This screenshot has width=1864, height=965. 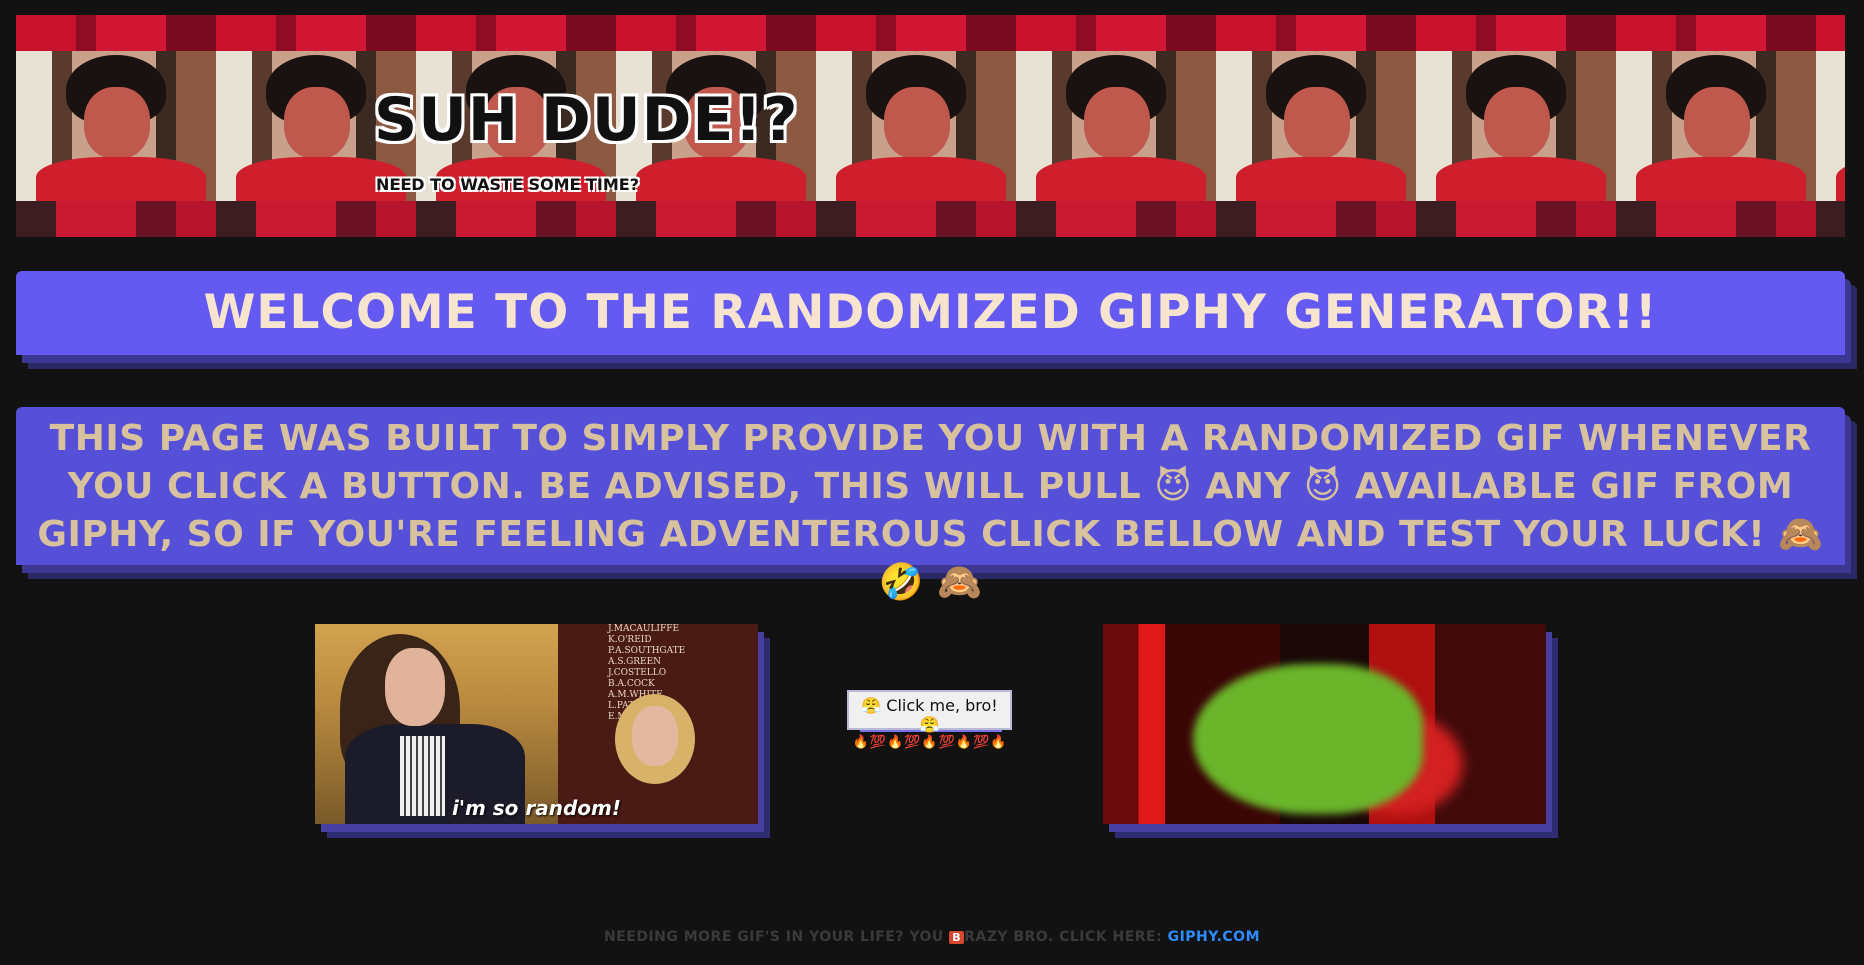 I want to click on board-line: B.A.COCK, so click(x=631, y=684).